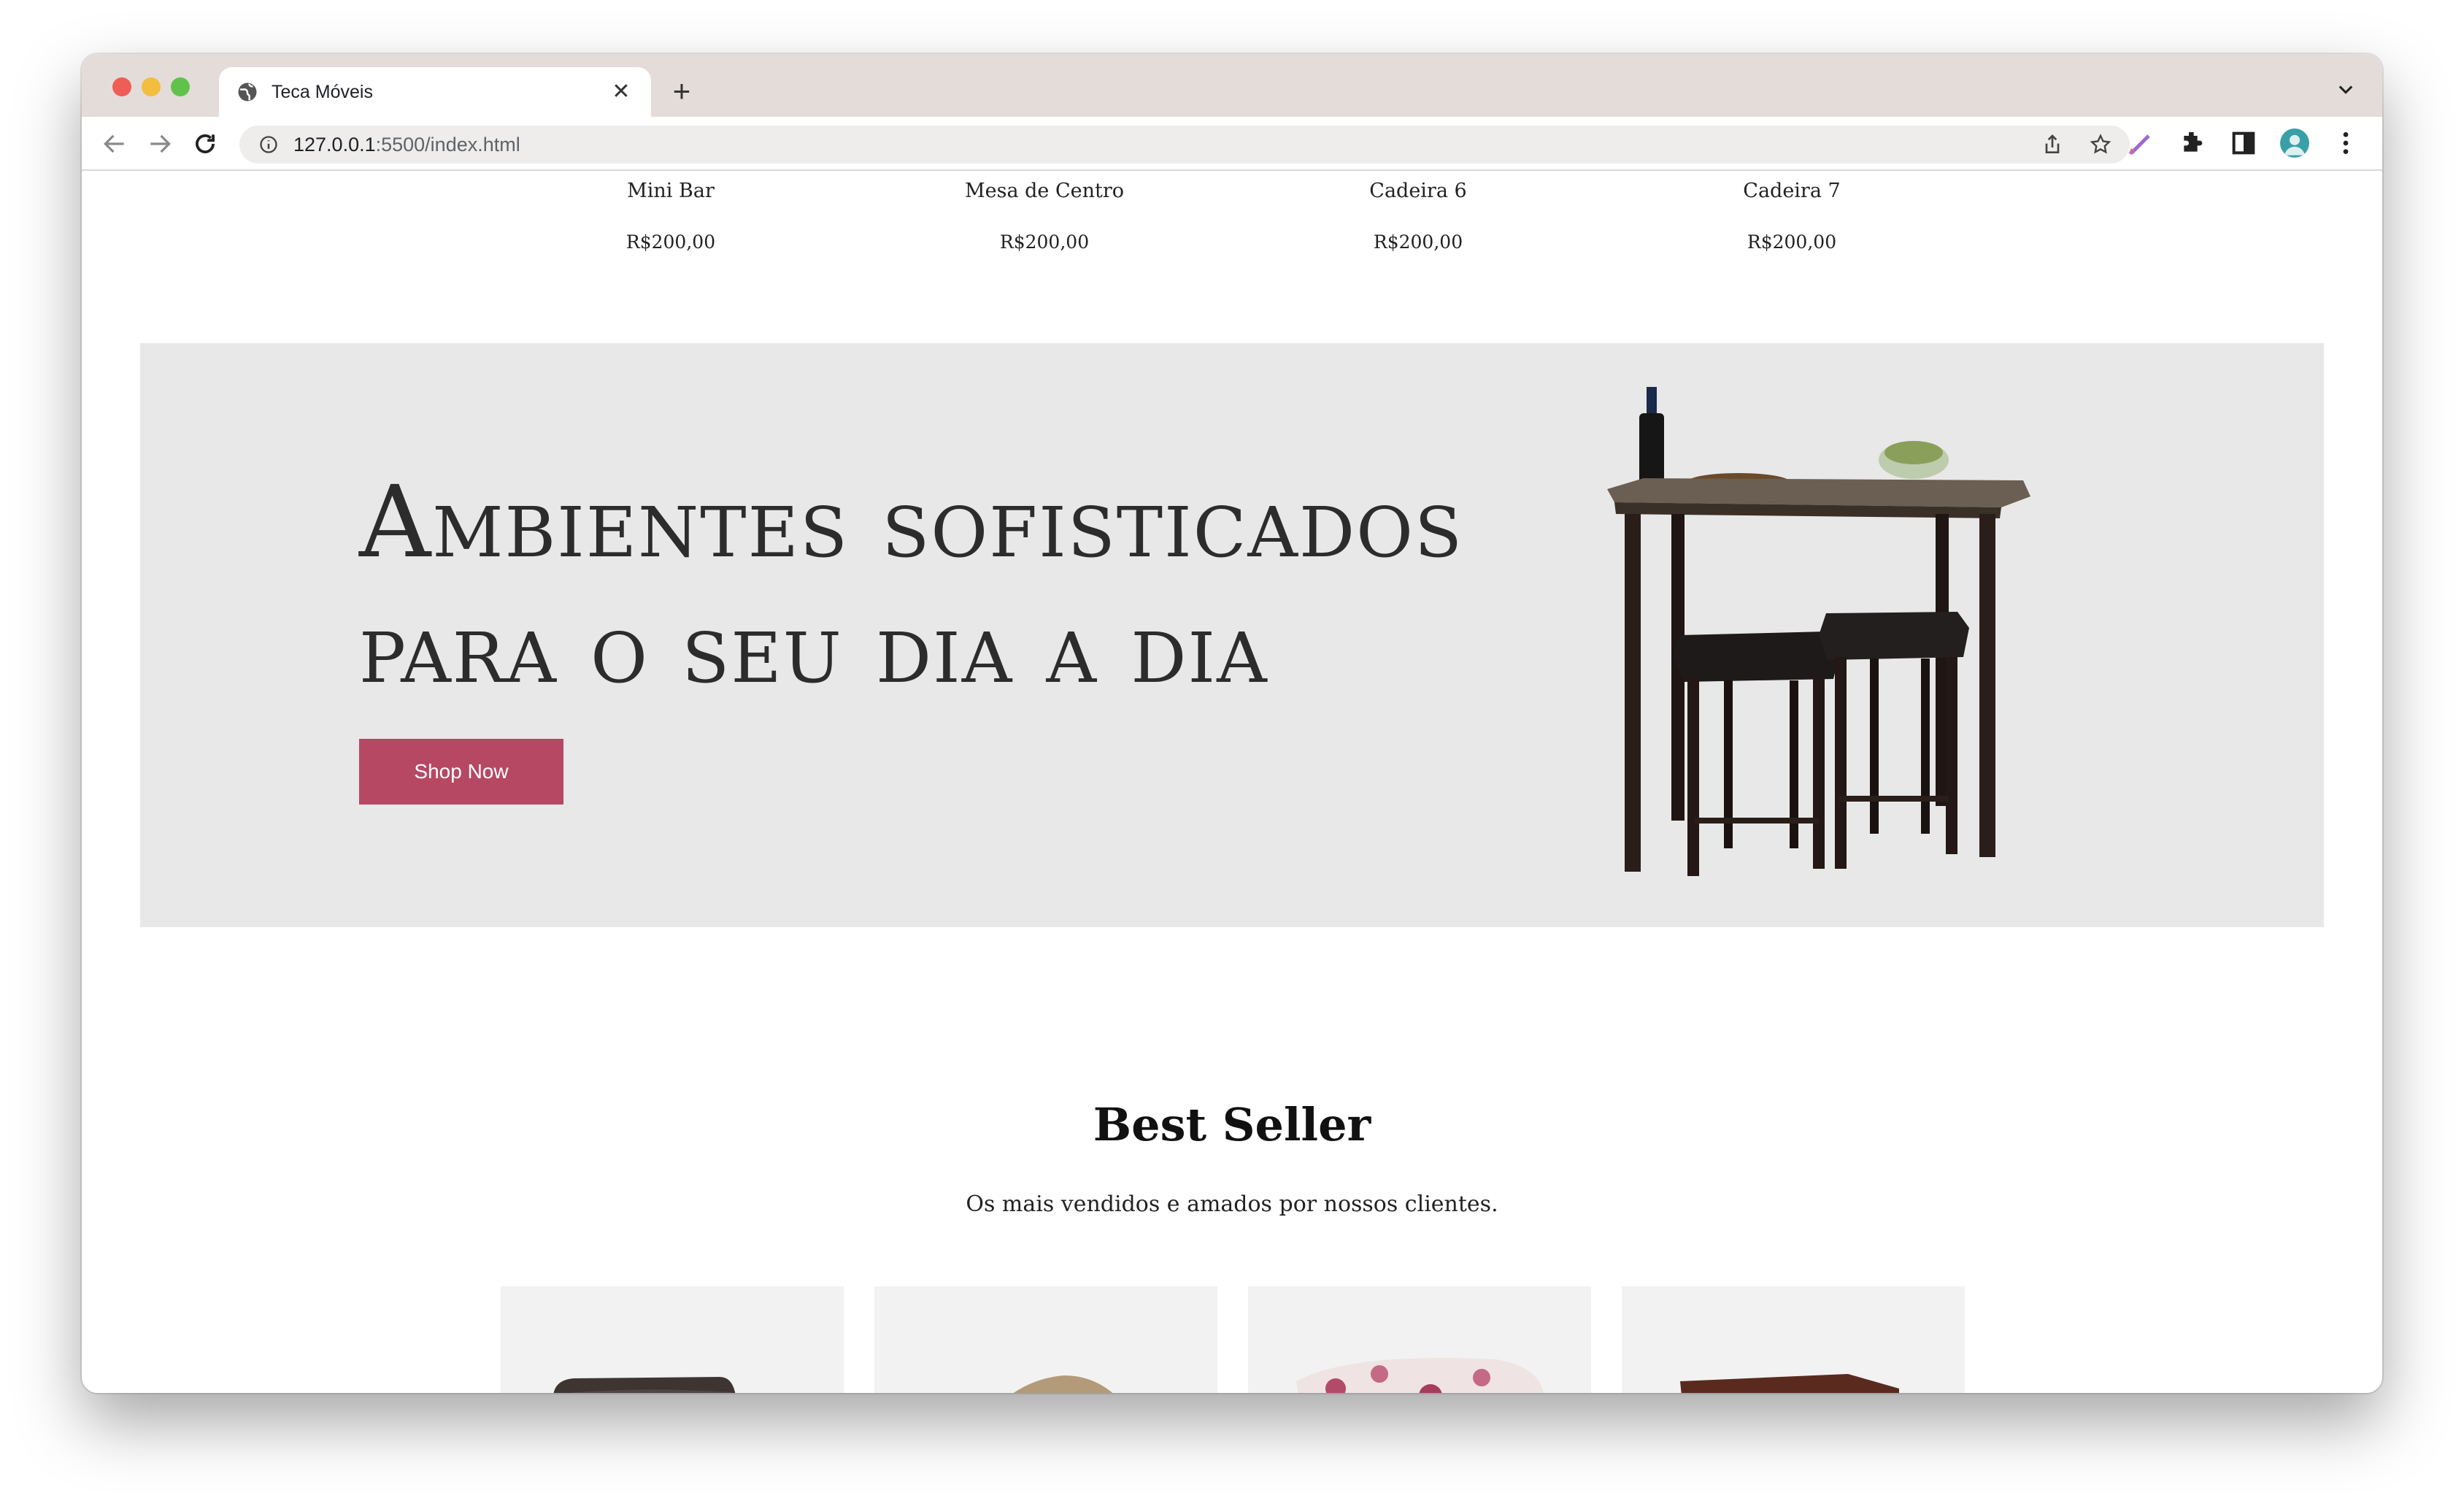 This screenshot has width=2464, height=1501. Describe the element at coordinates (1791, 214) in the screenshot. I see `product-card: Cadeira 7 R$200,00` at that location.